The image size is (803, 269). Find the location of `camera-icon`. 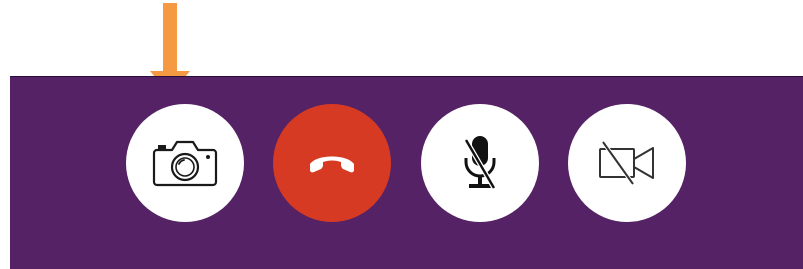

camera-icon is located at coordinates (185, 163).